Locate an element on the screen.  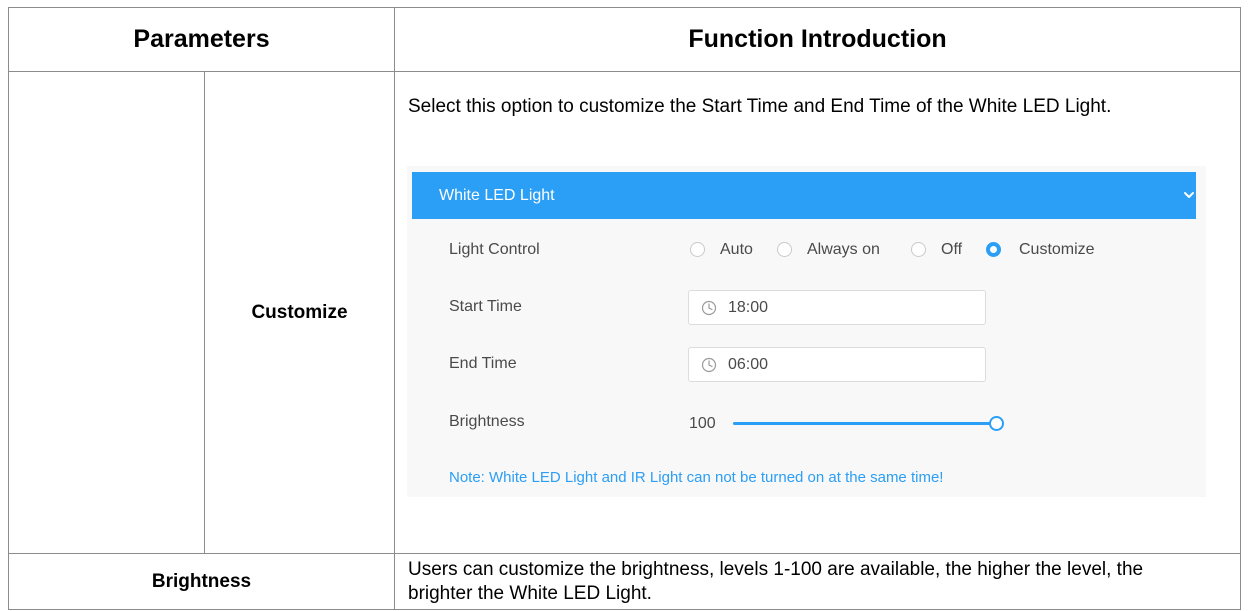
panel-title: White LED Light is located at coordinates (497, 195).